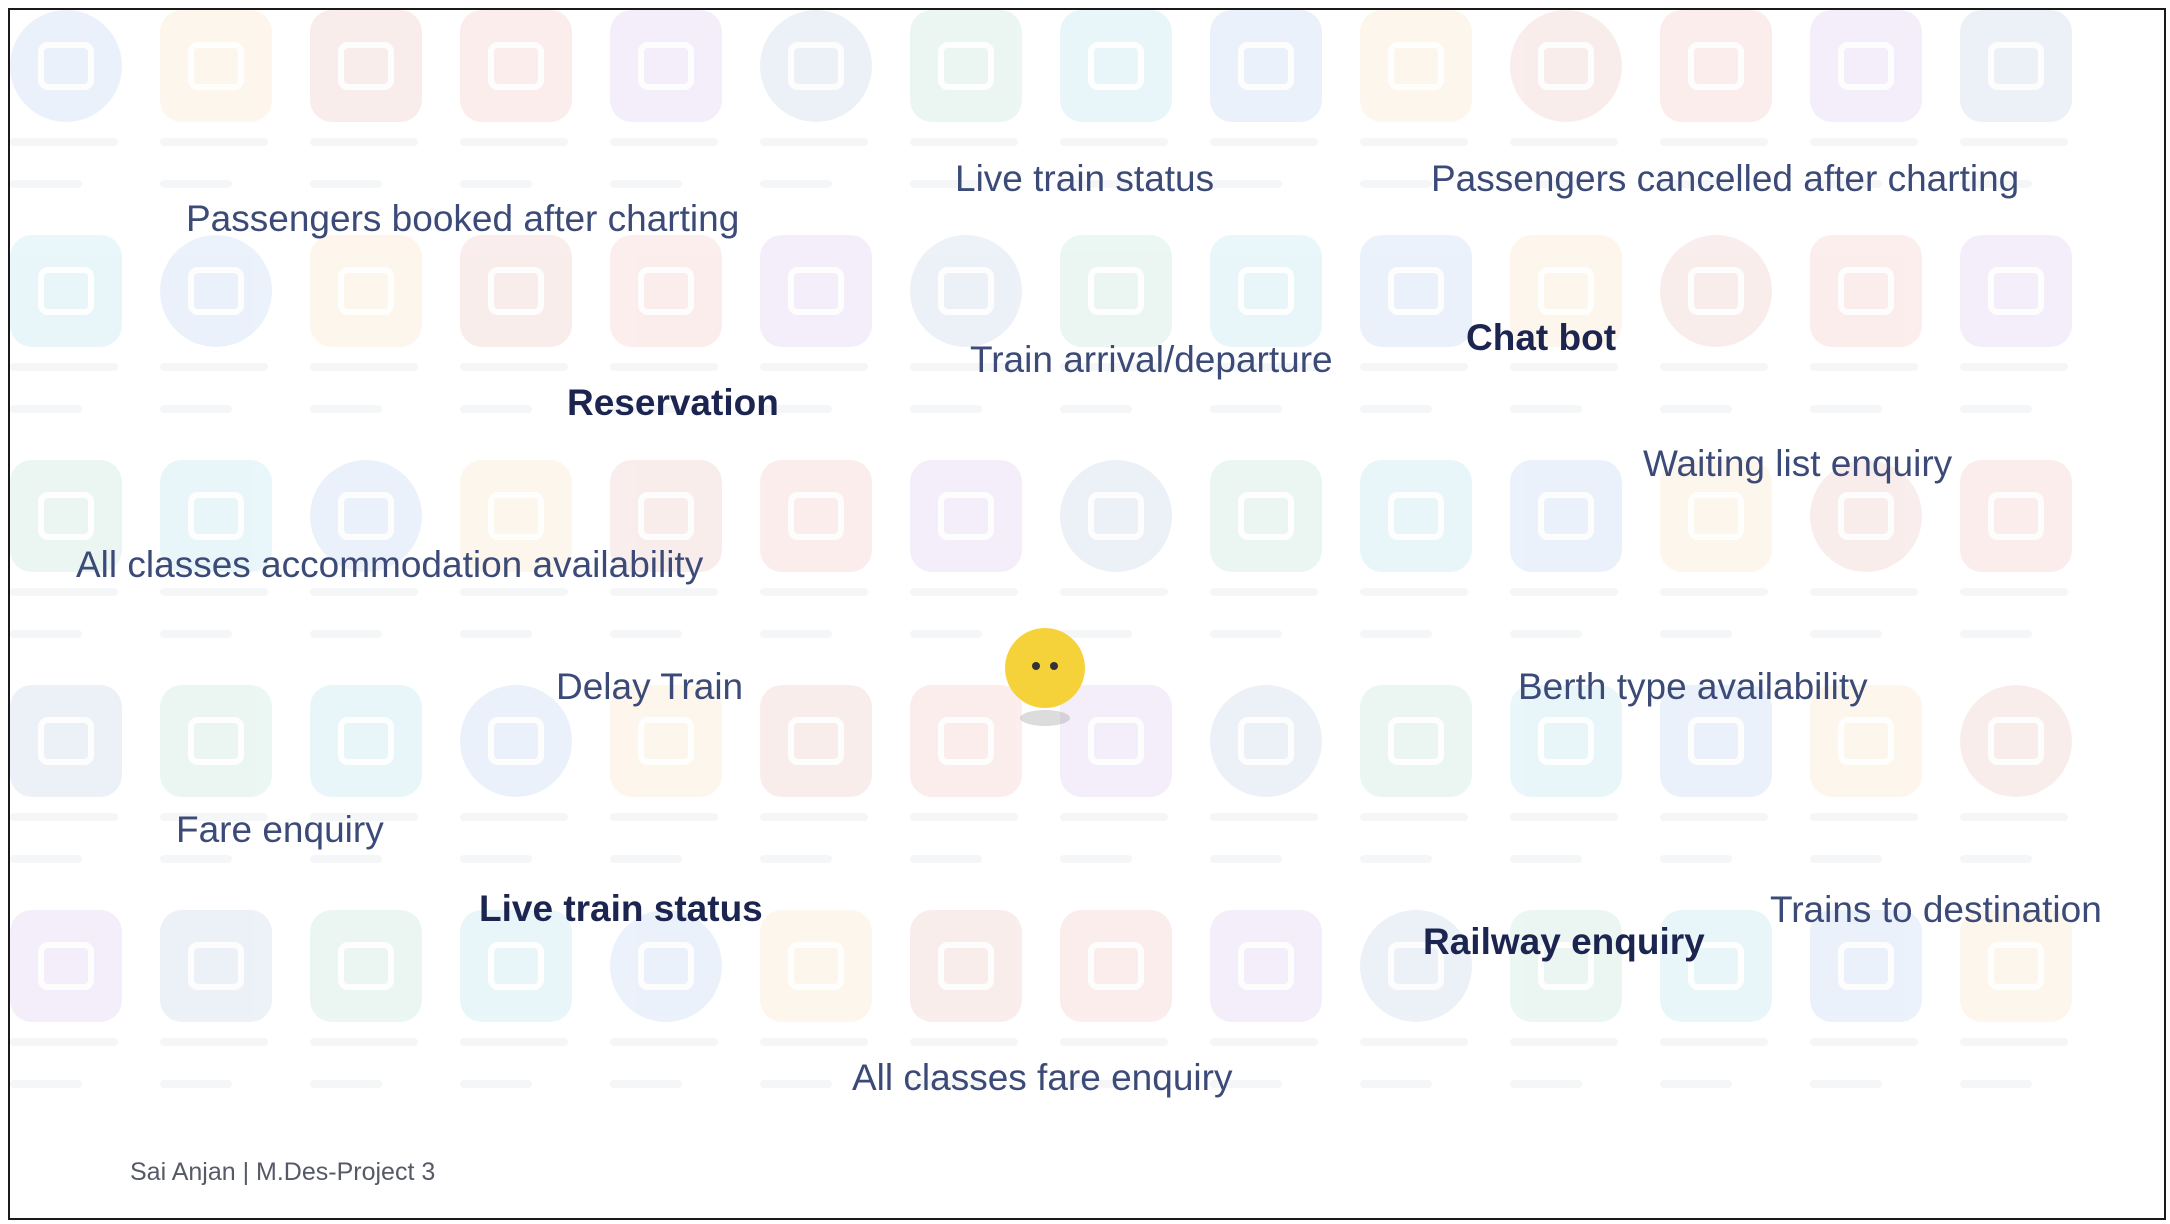  What do you see at coordinates (650, 686) in the screenshot?
I see `label-delay-train: Delay Train` at bounding box center [650, 686].